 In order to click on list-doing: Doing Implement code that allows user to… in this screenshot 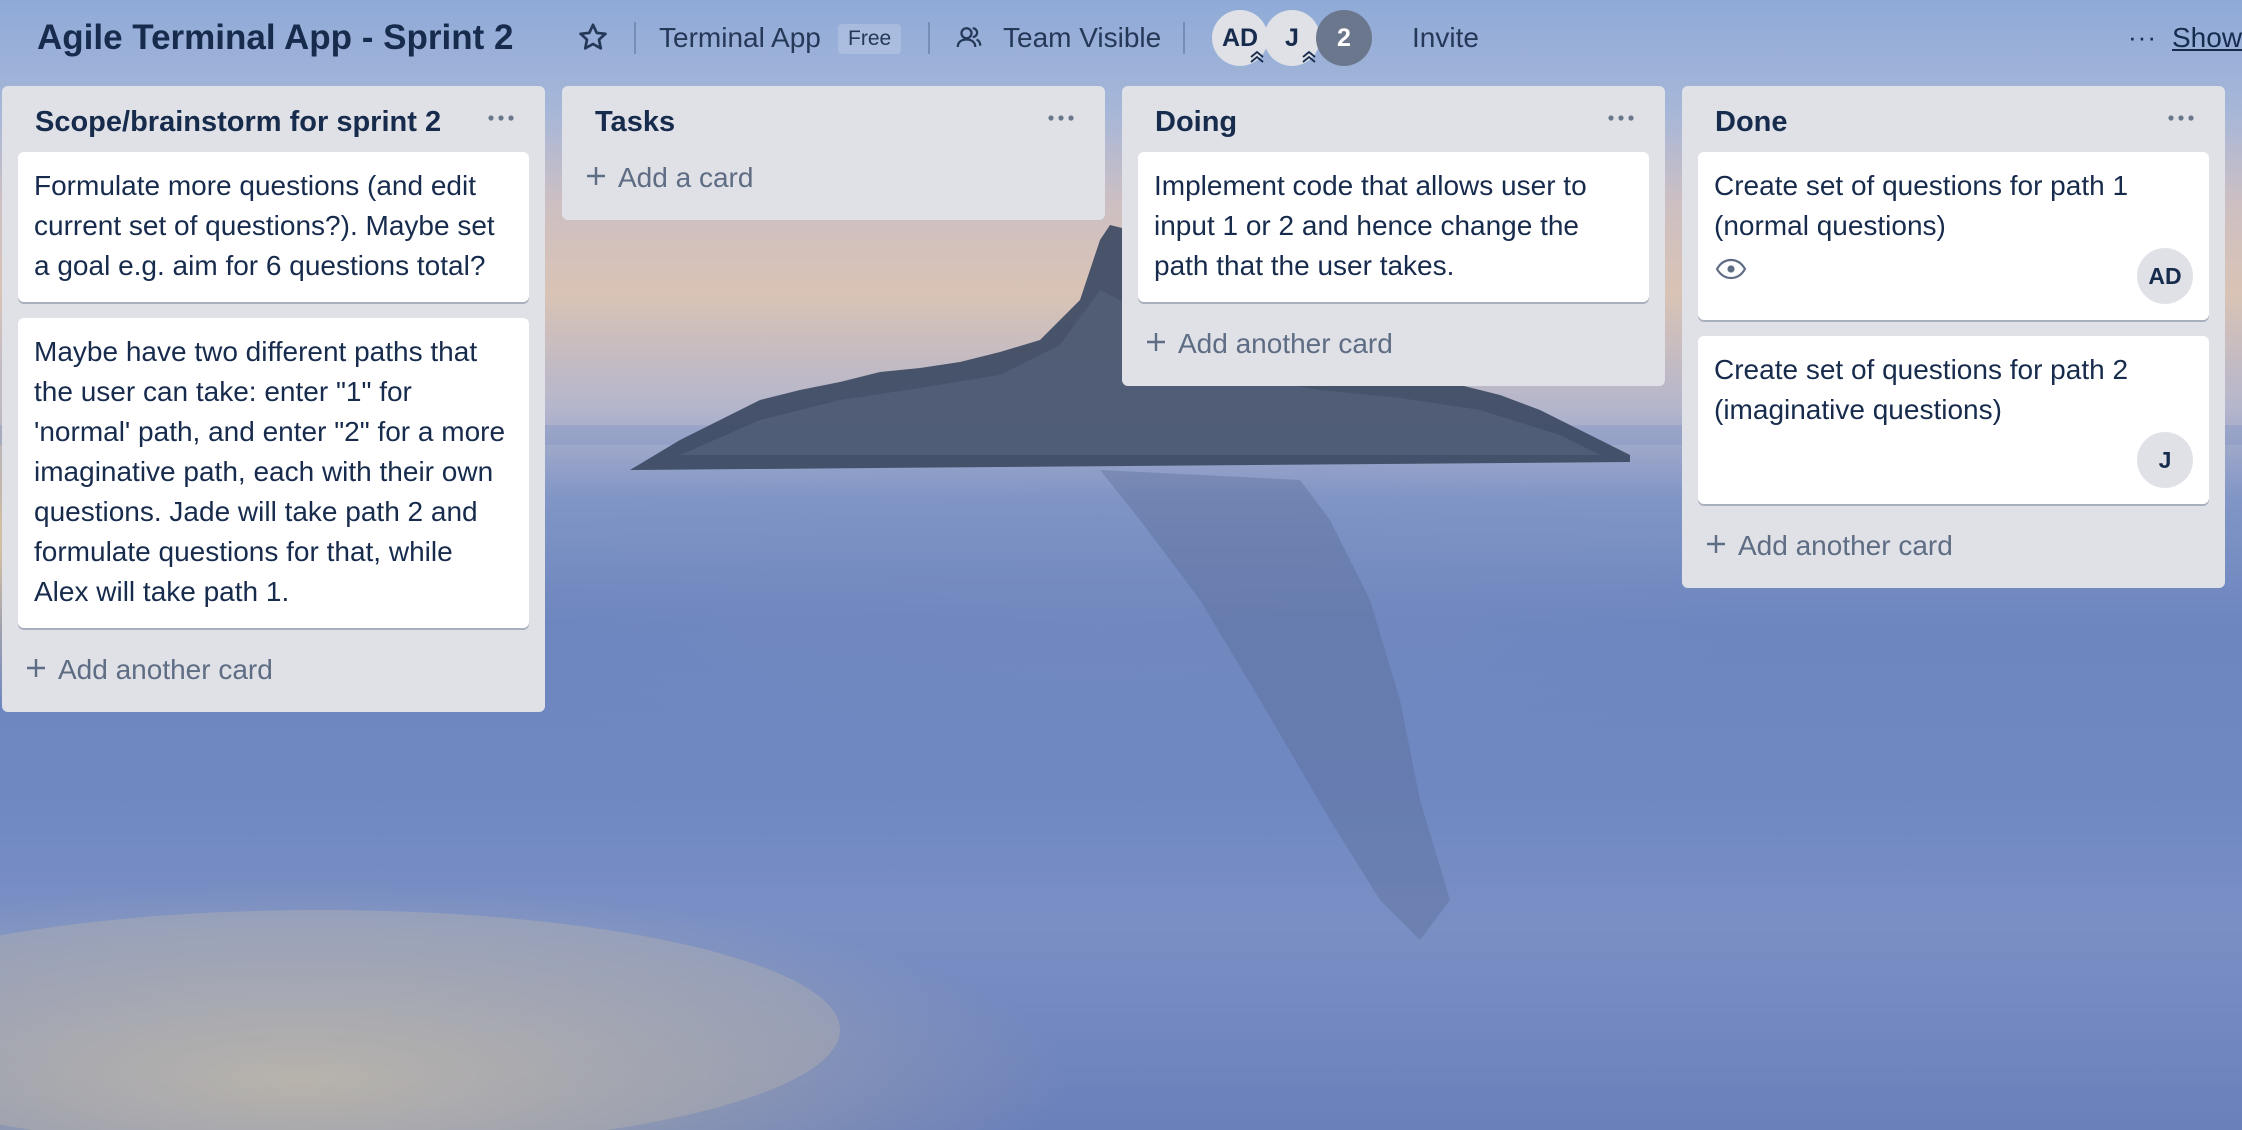, I will do `click(1393, 236)`.